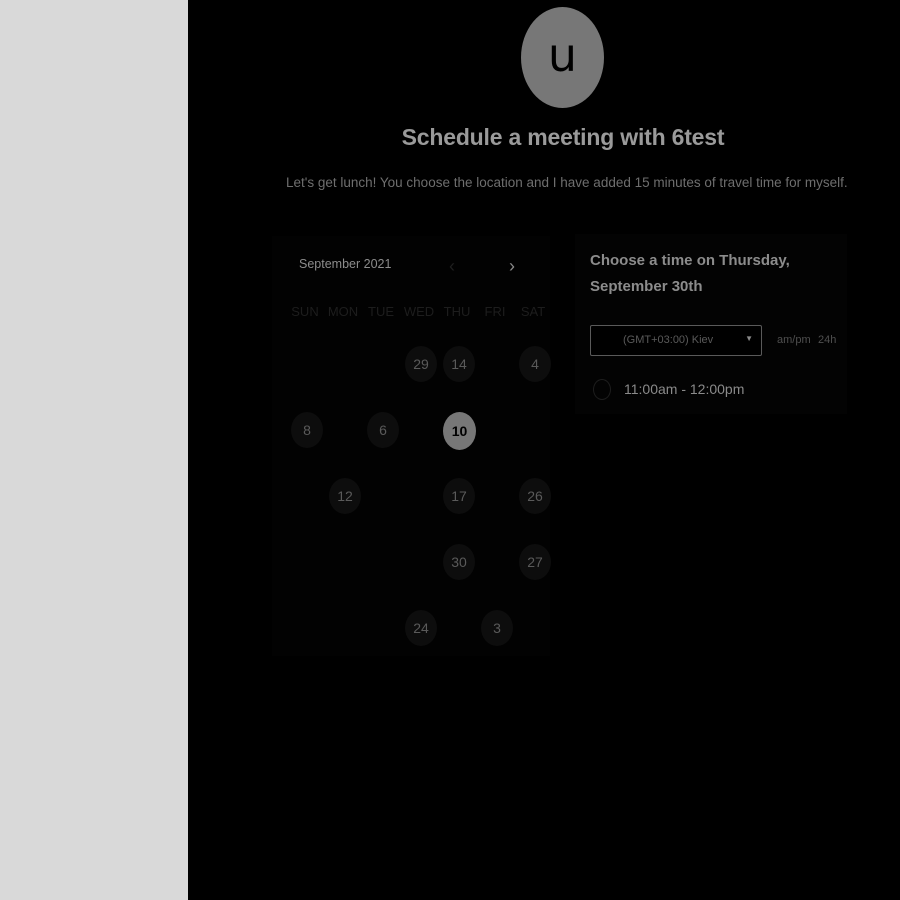 This screenshot has width=900, height=900. What do you see at coordinates (535, 496) in the screenshot?
I see `calendar-day: 26` at bounding box center [535, 496].